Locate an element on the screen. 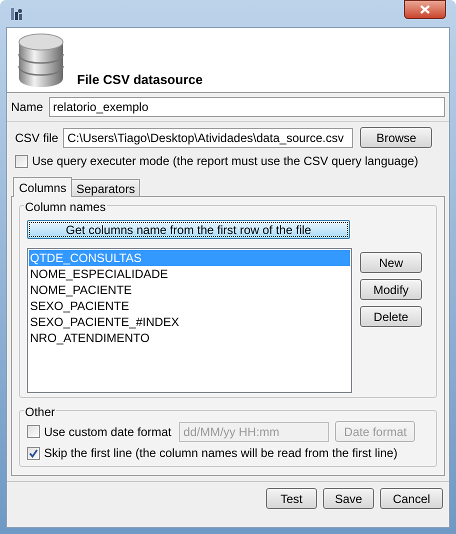  tab: Separators is located at coordinates (105, 187).